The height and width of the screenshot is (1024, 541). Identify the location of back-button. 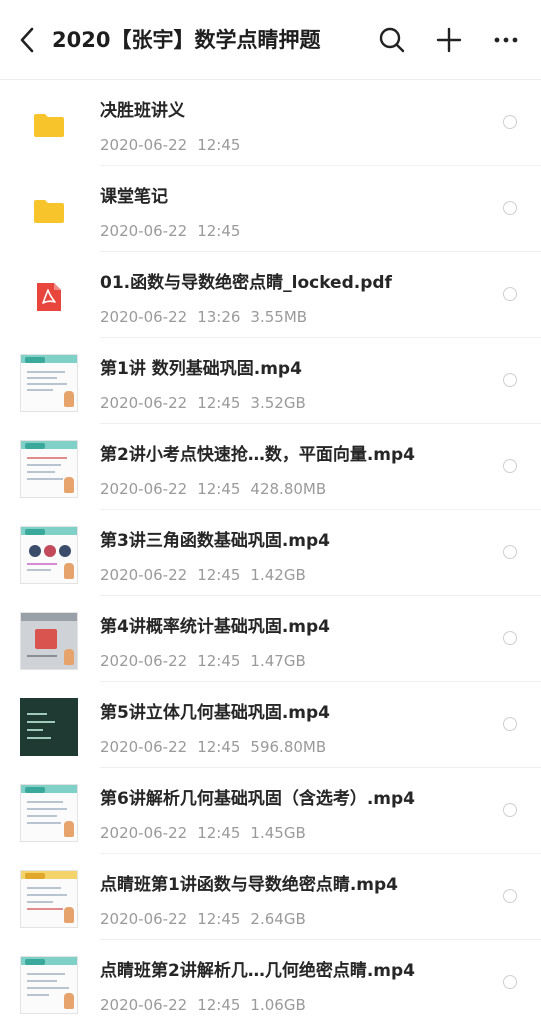
(28, 40).